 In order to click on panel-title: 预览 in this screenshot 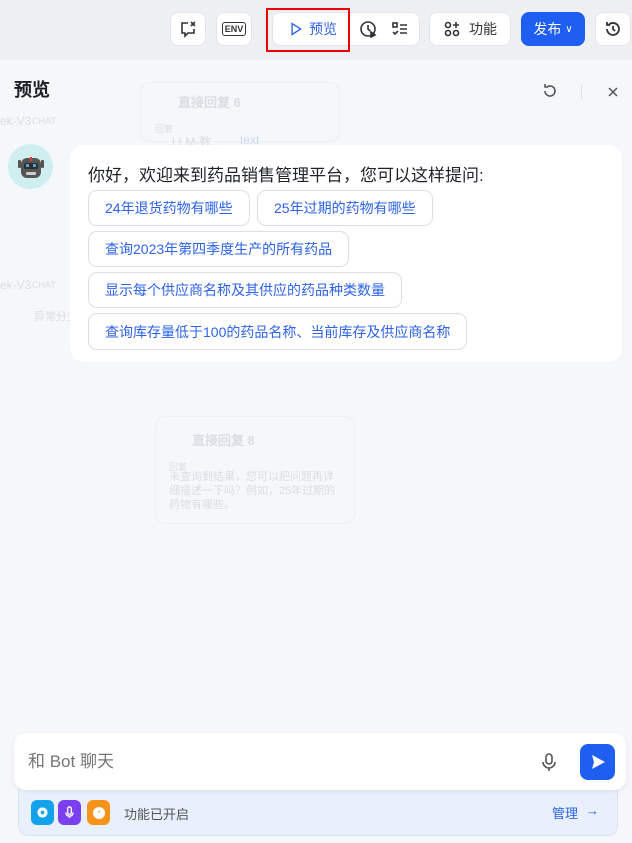, I will do `click(32, 90)`.